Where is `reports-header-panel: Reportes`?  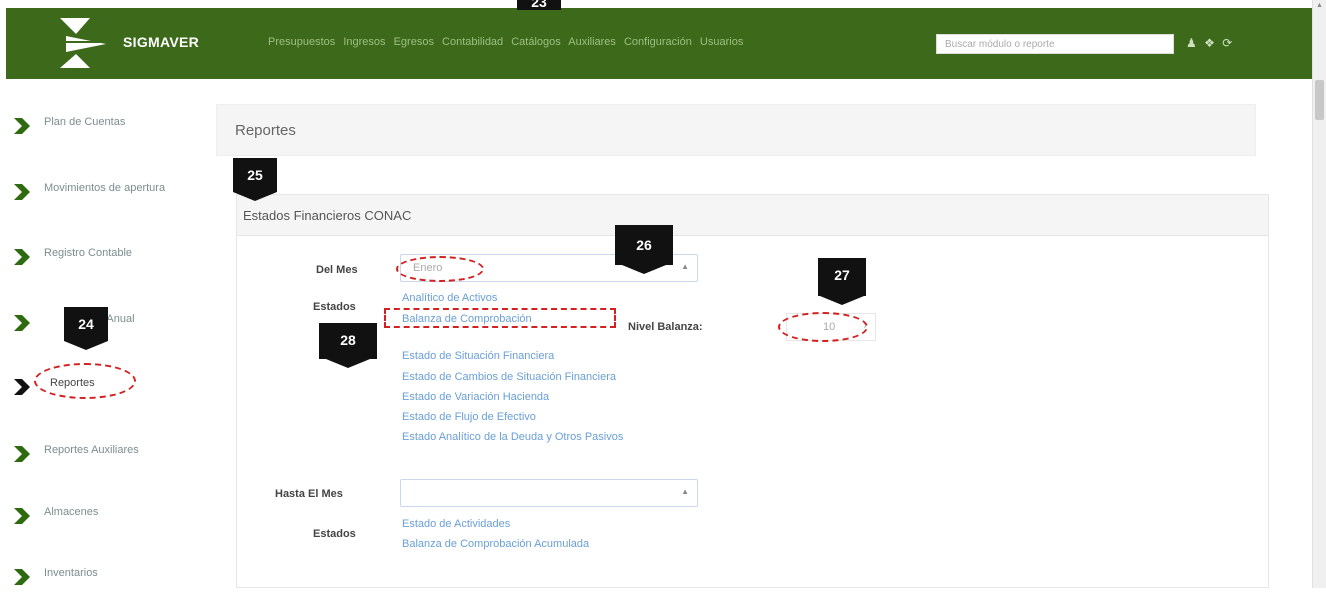
reports-header-panel: Reportes is located at coordinates (736, 130).